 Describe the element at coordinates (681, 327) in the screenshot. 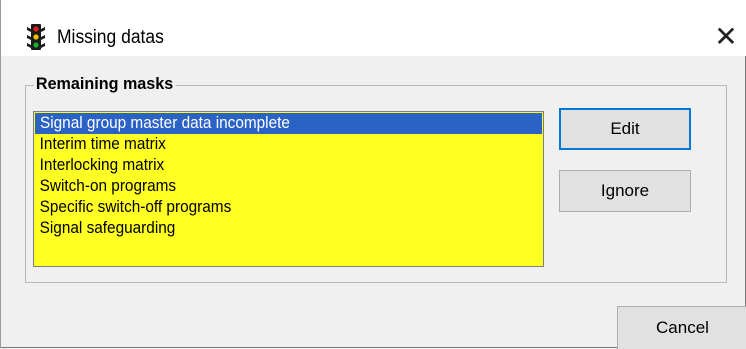

I see `cancel-button: Cancel` at that location.